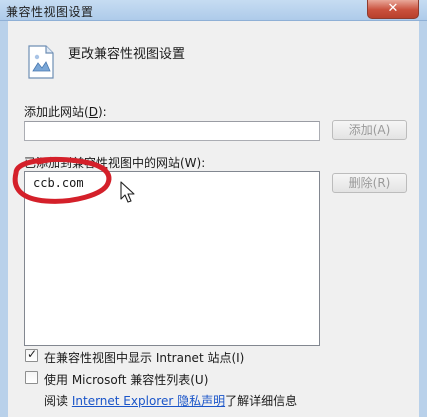 The width and height of the screenshot is (427, 417). Describe the element at coordinates (127, 192) in the screenshot. I see `mouse-cursor-icon` at that location.